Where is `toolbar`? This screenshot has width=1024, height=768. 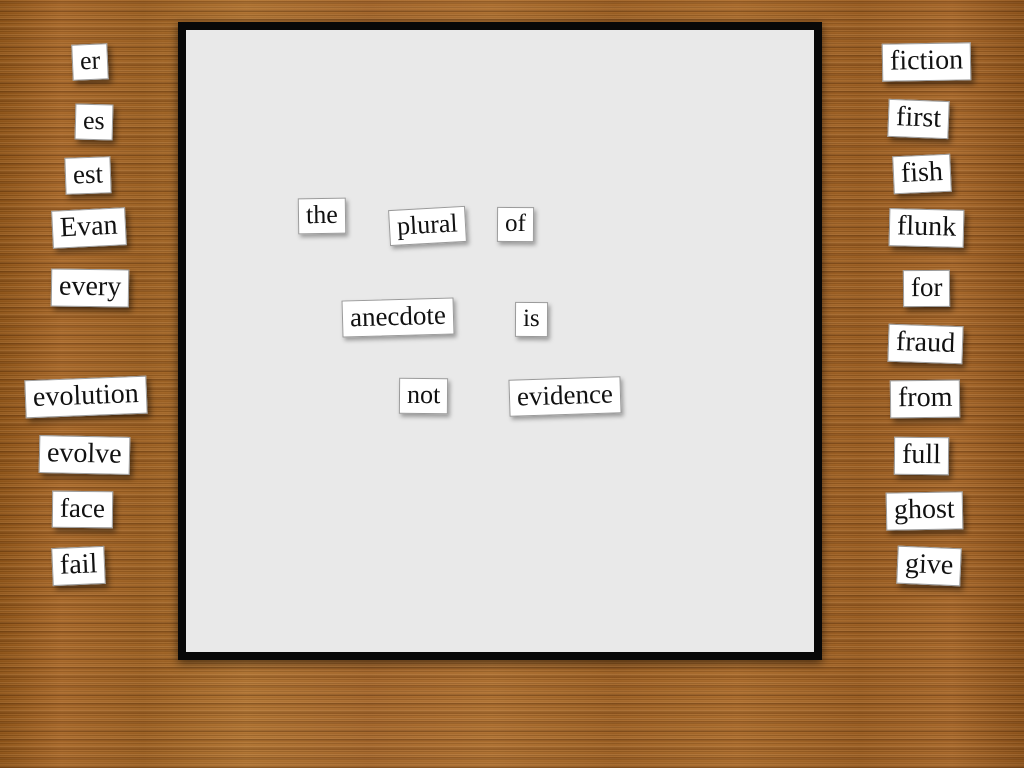 toolbar is located at coordinates (512, 715).